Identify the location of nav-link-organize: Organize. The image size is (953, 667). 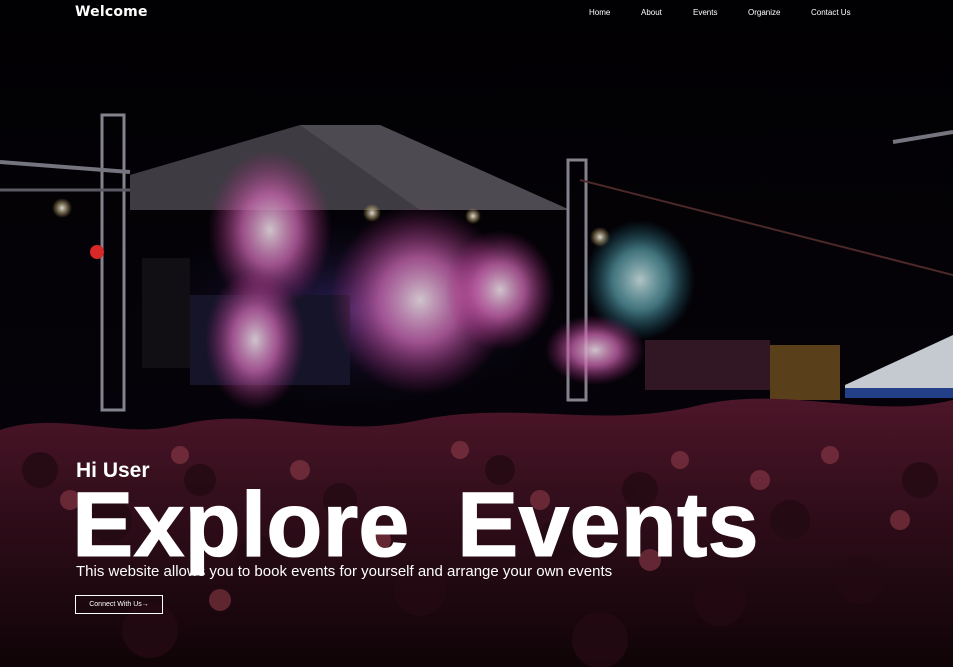
(764, 12).